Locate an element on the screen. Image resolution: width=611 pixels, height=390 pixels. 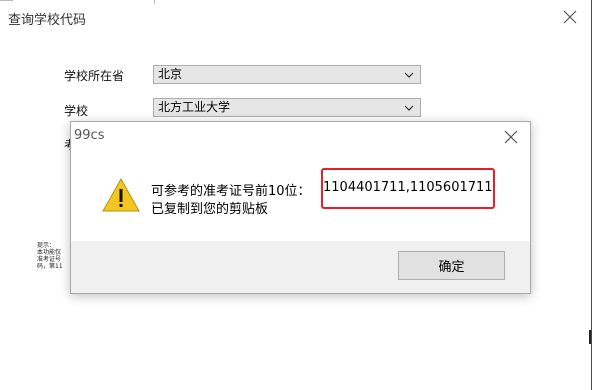
province-value: 北京 is located at coordinates (170, 74).